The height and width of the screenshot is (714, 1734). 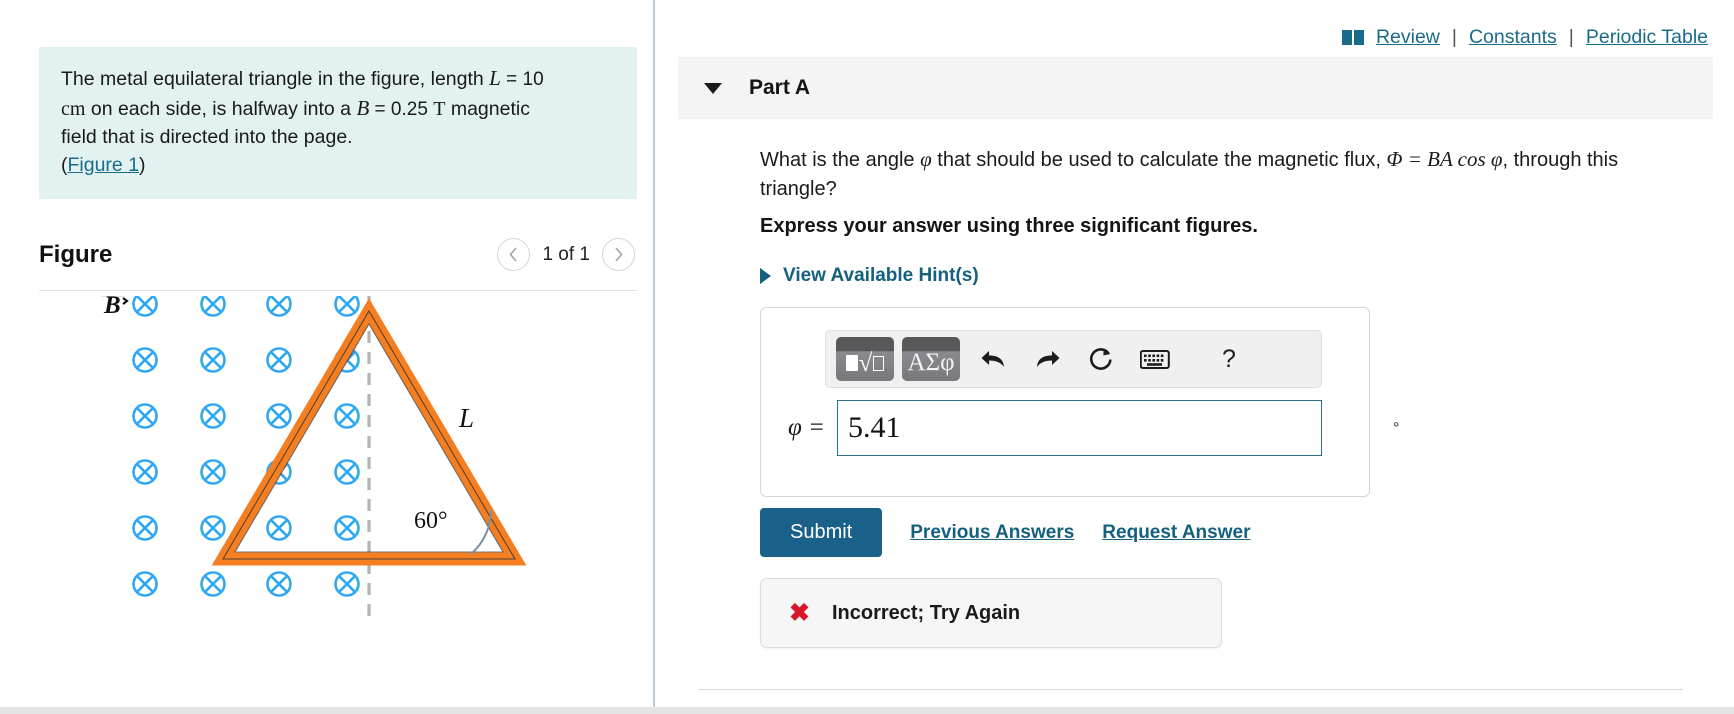 What do you see at coordinates (821, 532) in the screenshot?
I see `submit-button: Submit` at bounding box center [821, 532].